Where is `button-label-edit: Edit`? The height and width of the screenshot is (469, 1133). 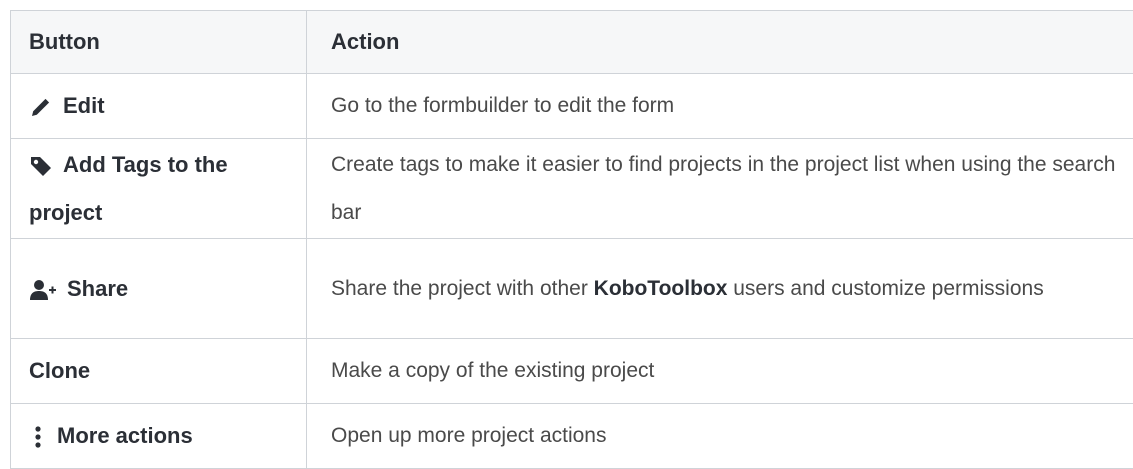
button-label-edit: Edit is located at coordinates (84, 105).